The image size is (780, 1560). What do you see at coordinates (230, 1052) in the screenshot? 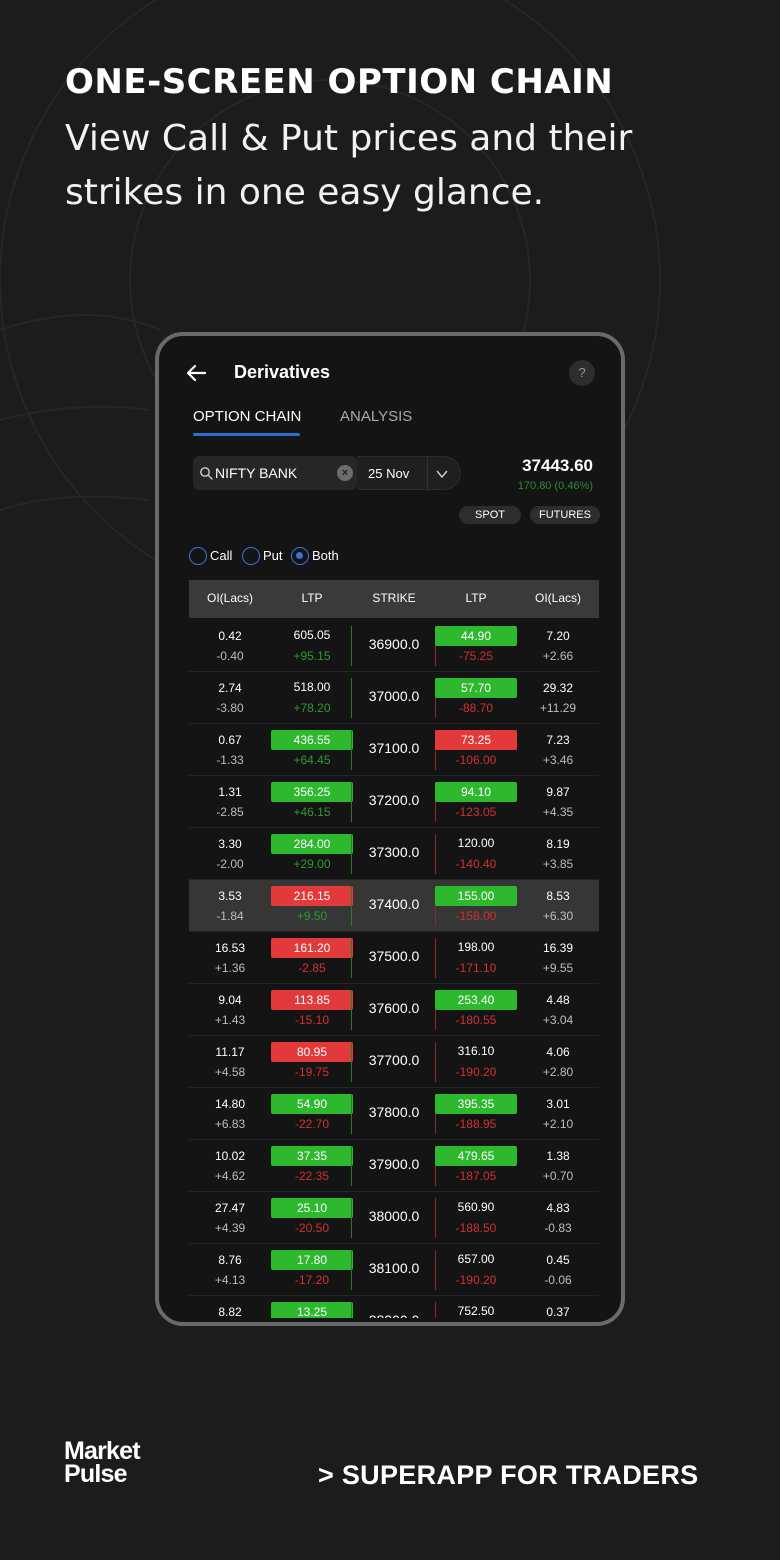
I see `call-oi: 11.17` at bounding box center [230, 1052].